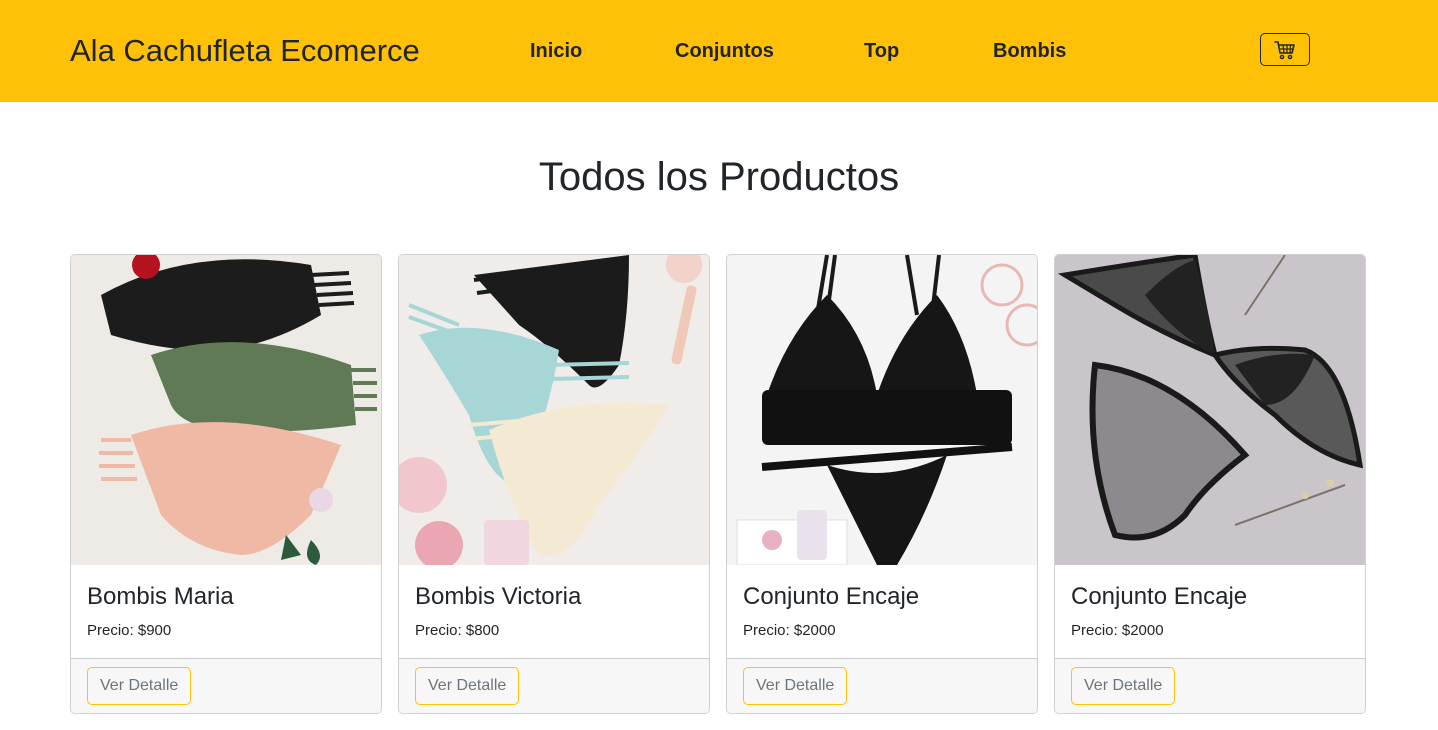 This screenshot has height=730, width=1438. What do you see at coordinates (160, 596) in the screenshot?
I see `product-name: Bombis Maria` at bounding box center [160, 596].